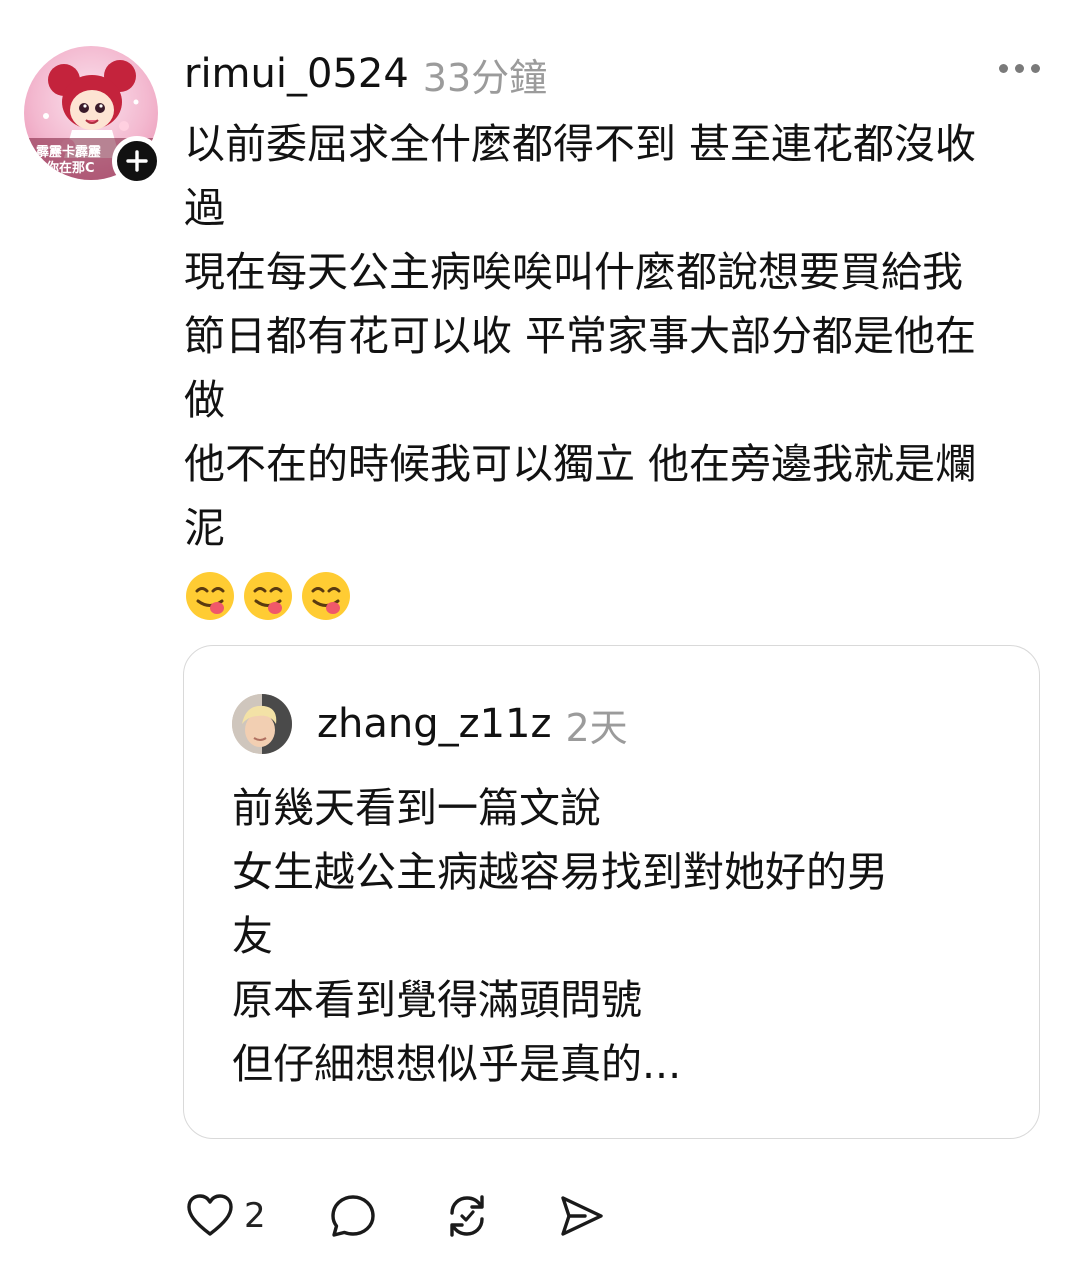  I want to click on send-icon, so click(581, 1216).